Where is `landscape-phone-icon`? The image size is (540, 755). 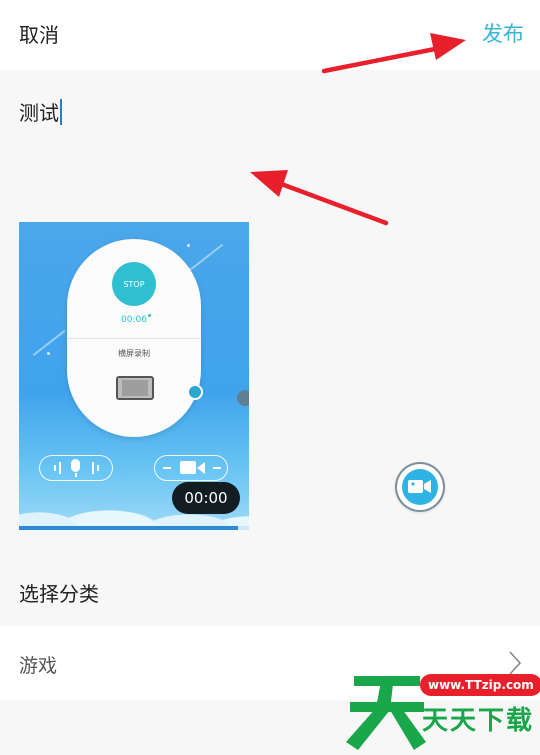
landscape-phone-icon is located at coordinates (135, 388).